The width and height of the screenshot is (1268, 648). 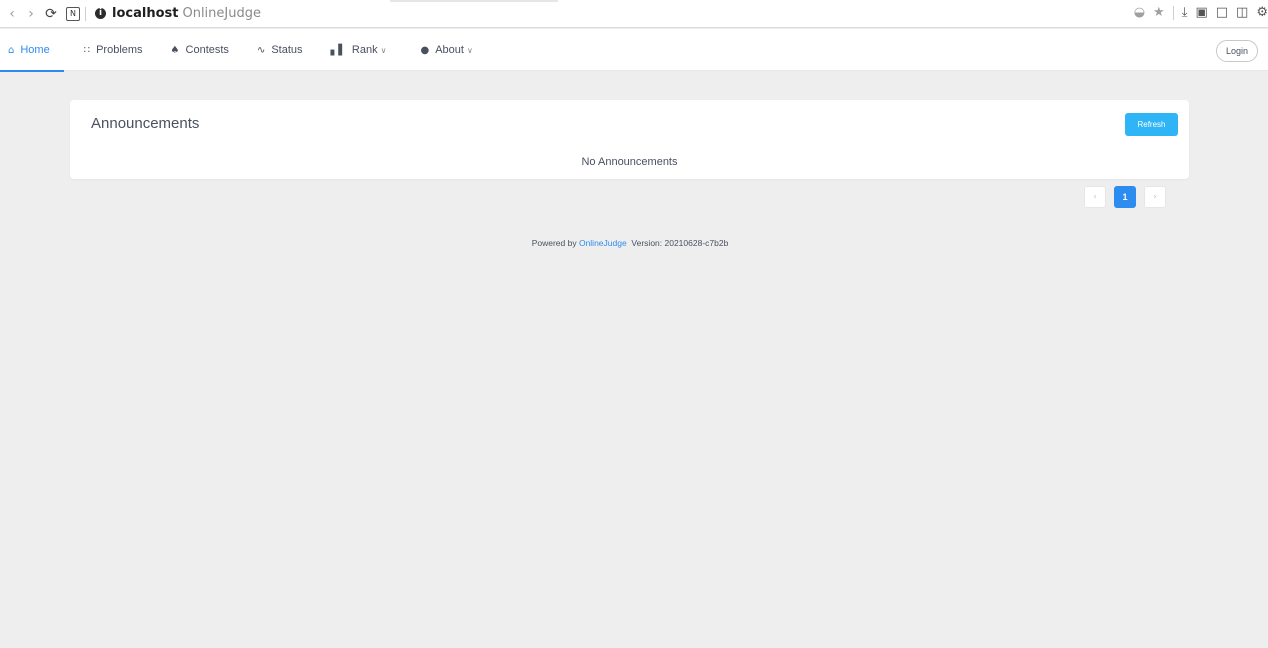 I want to click on nav-item-label: About, so click(x=449, y=50).